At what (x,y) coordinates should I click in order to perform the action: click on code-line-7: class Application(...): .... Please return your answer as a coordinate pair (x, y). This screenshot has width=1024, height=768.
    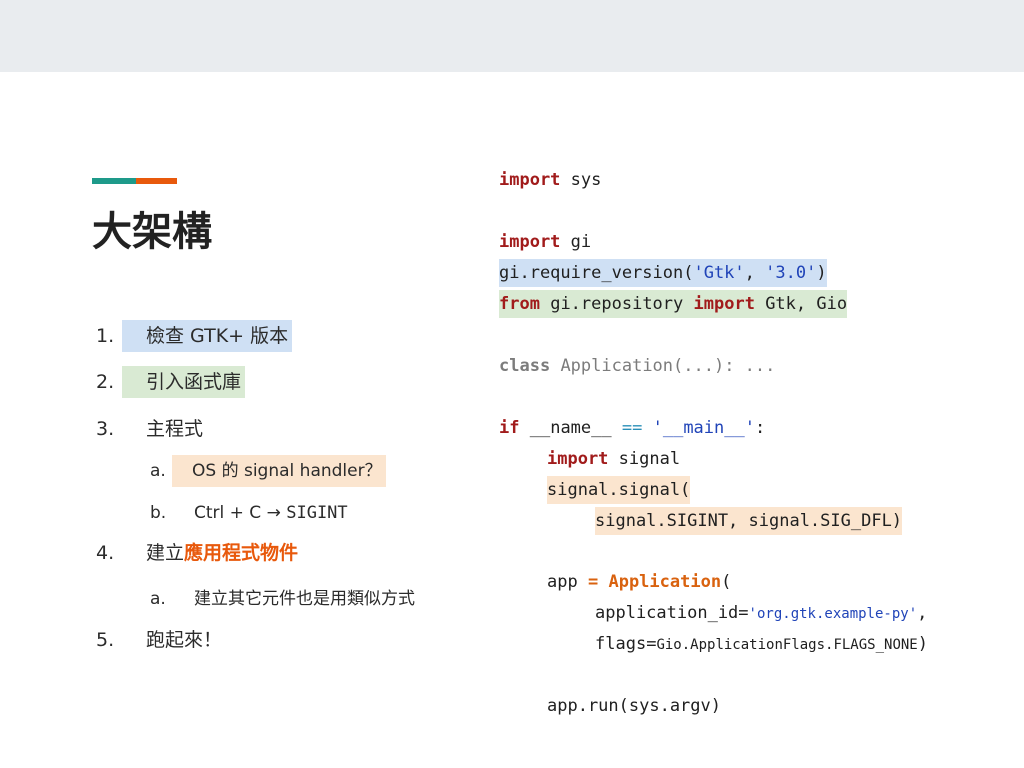
    Looking at the image, I should click on (637, 366).